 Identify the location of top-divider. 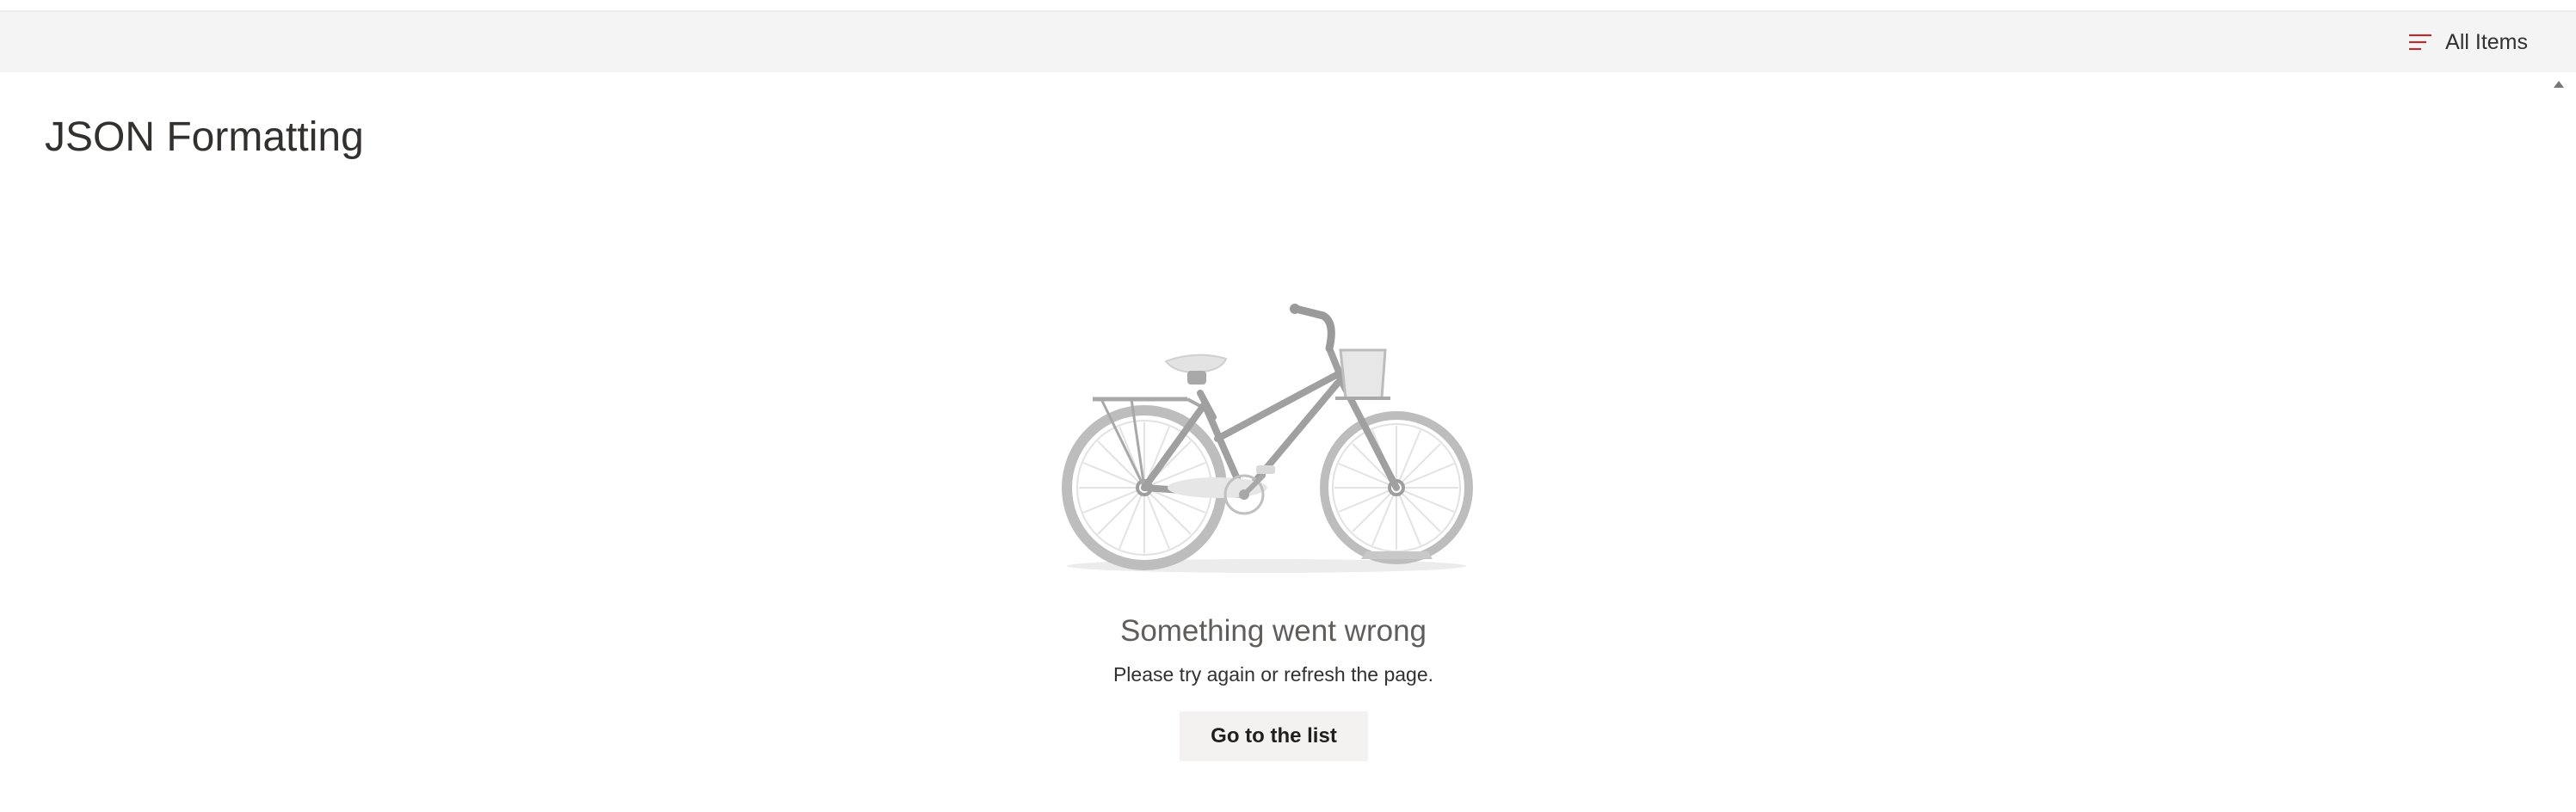
(1288, 6).